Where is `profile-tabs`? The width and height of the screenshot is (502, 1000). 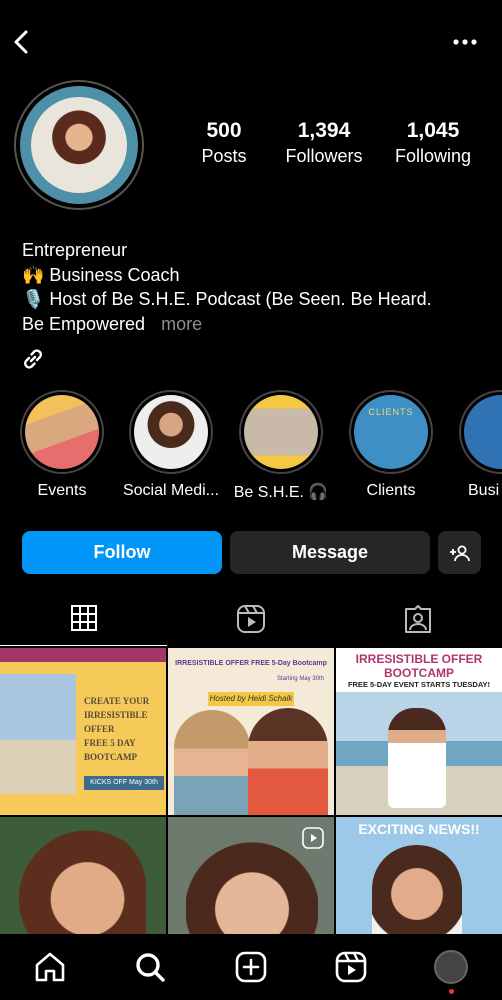
profile-tabs is located at coordinates (251, 622).